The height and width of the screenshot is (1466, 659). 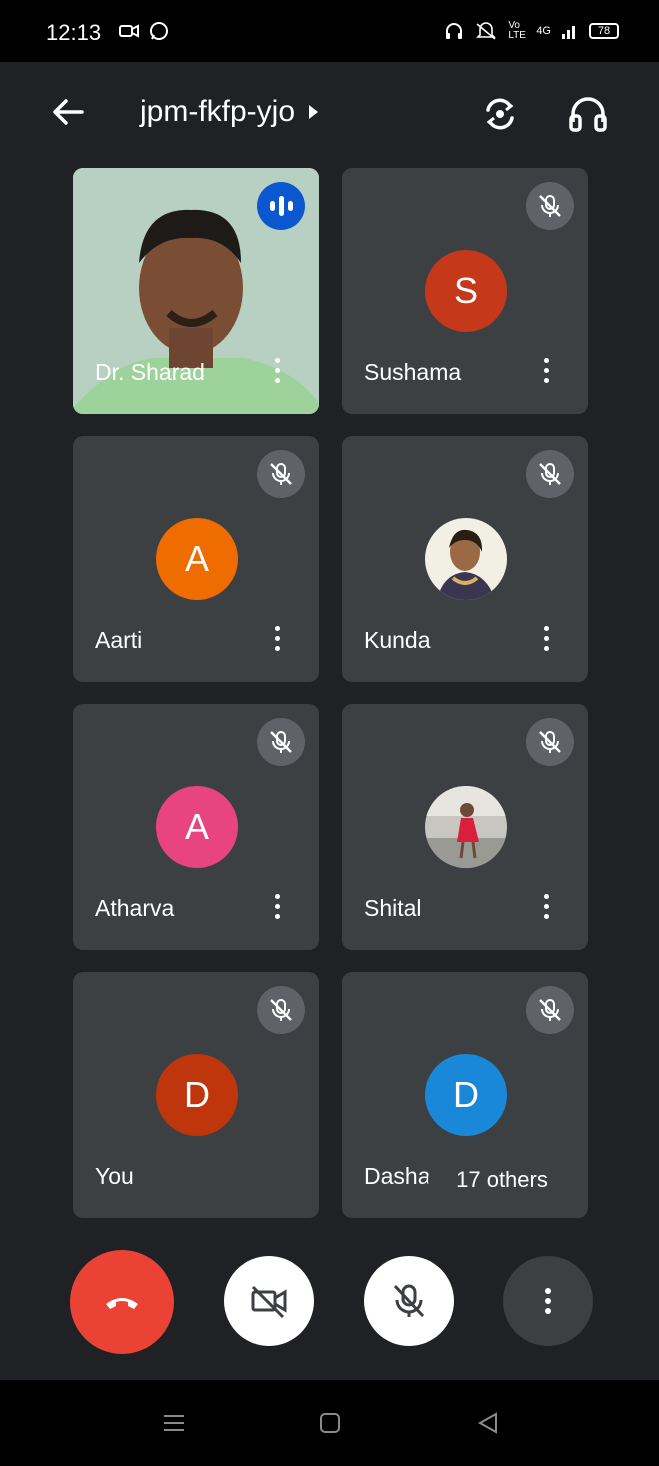 I want to click on participant-name: Atharva, so click(x=135, y=908).